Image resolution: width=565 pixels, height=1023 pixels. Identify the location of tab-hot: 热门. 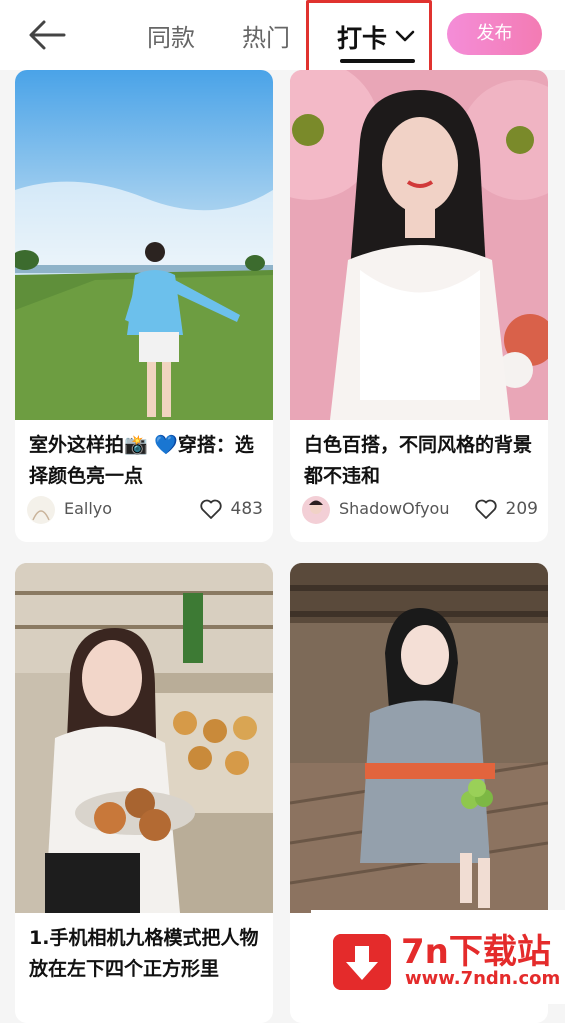
(266, 35).